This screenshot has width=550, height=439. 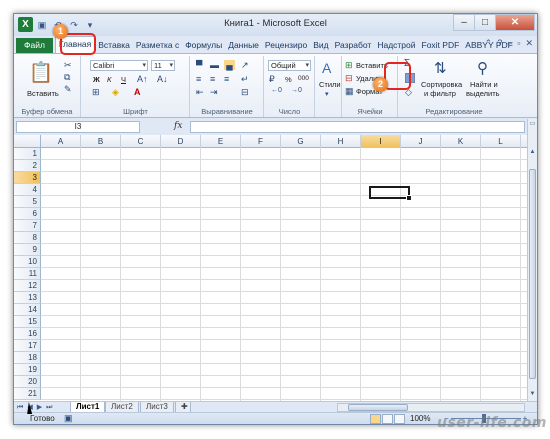 What do you see at coordinates (27, 322) in the screenshot?
I see `row-header-15: 15` at bounding box center [27, 322].